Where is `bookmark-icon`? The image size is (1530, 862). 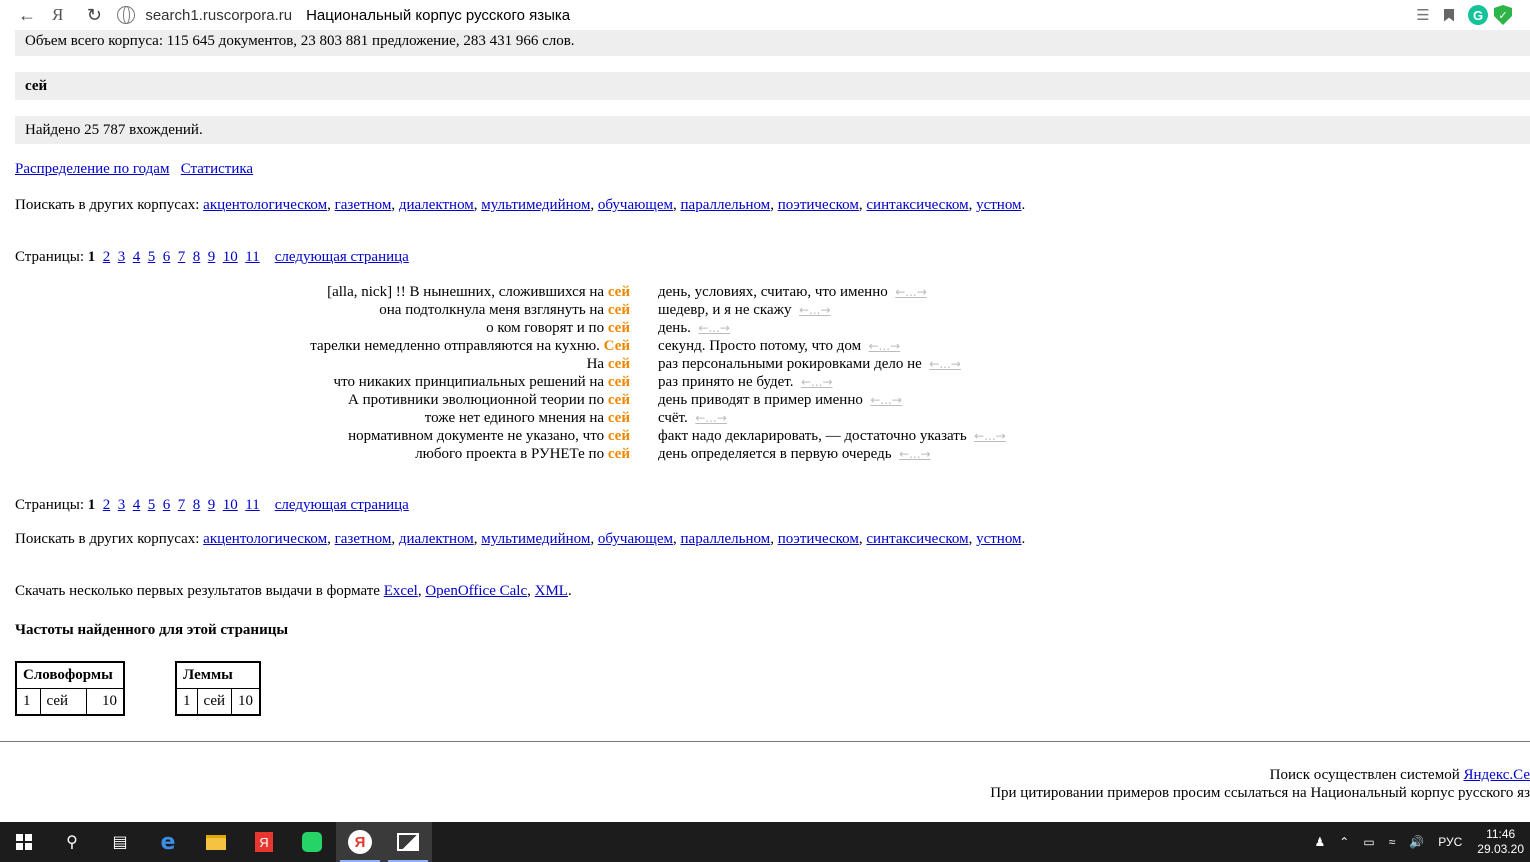
bookmark-icon is located at coordinates (1449, 15).